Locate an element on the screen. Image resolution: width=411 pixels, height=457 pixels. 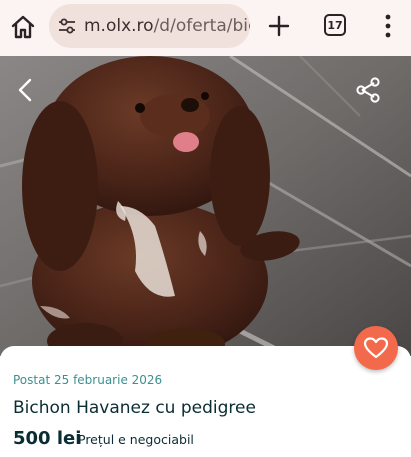
more-menu-icon is located at coordinates (388, 26).